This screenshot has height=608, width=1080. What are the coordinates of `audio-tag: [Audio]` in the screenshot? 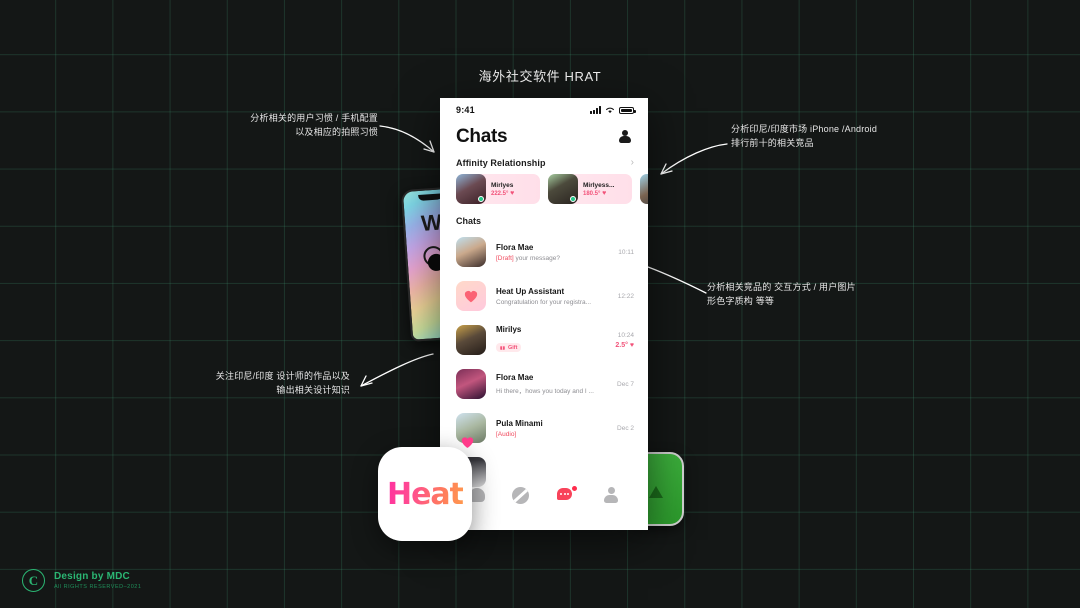 It's located at (506, 434).